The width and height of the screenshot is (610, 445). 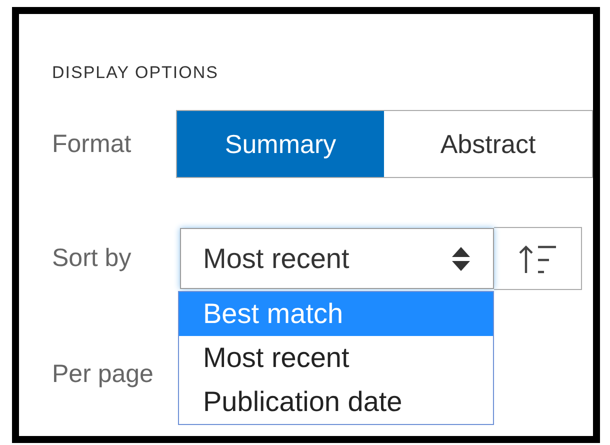 What do you see at coordinates (336, 358) in the screenshot?
I see `dropdown-option: Most recent` at bounding box center [336, 358].